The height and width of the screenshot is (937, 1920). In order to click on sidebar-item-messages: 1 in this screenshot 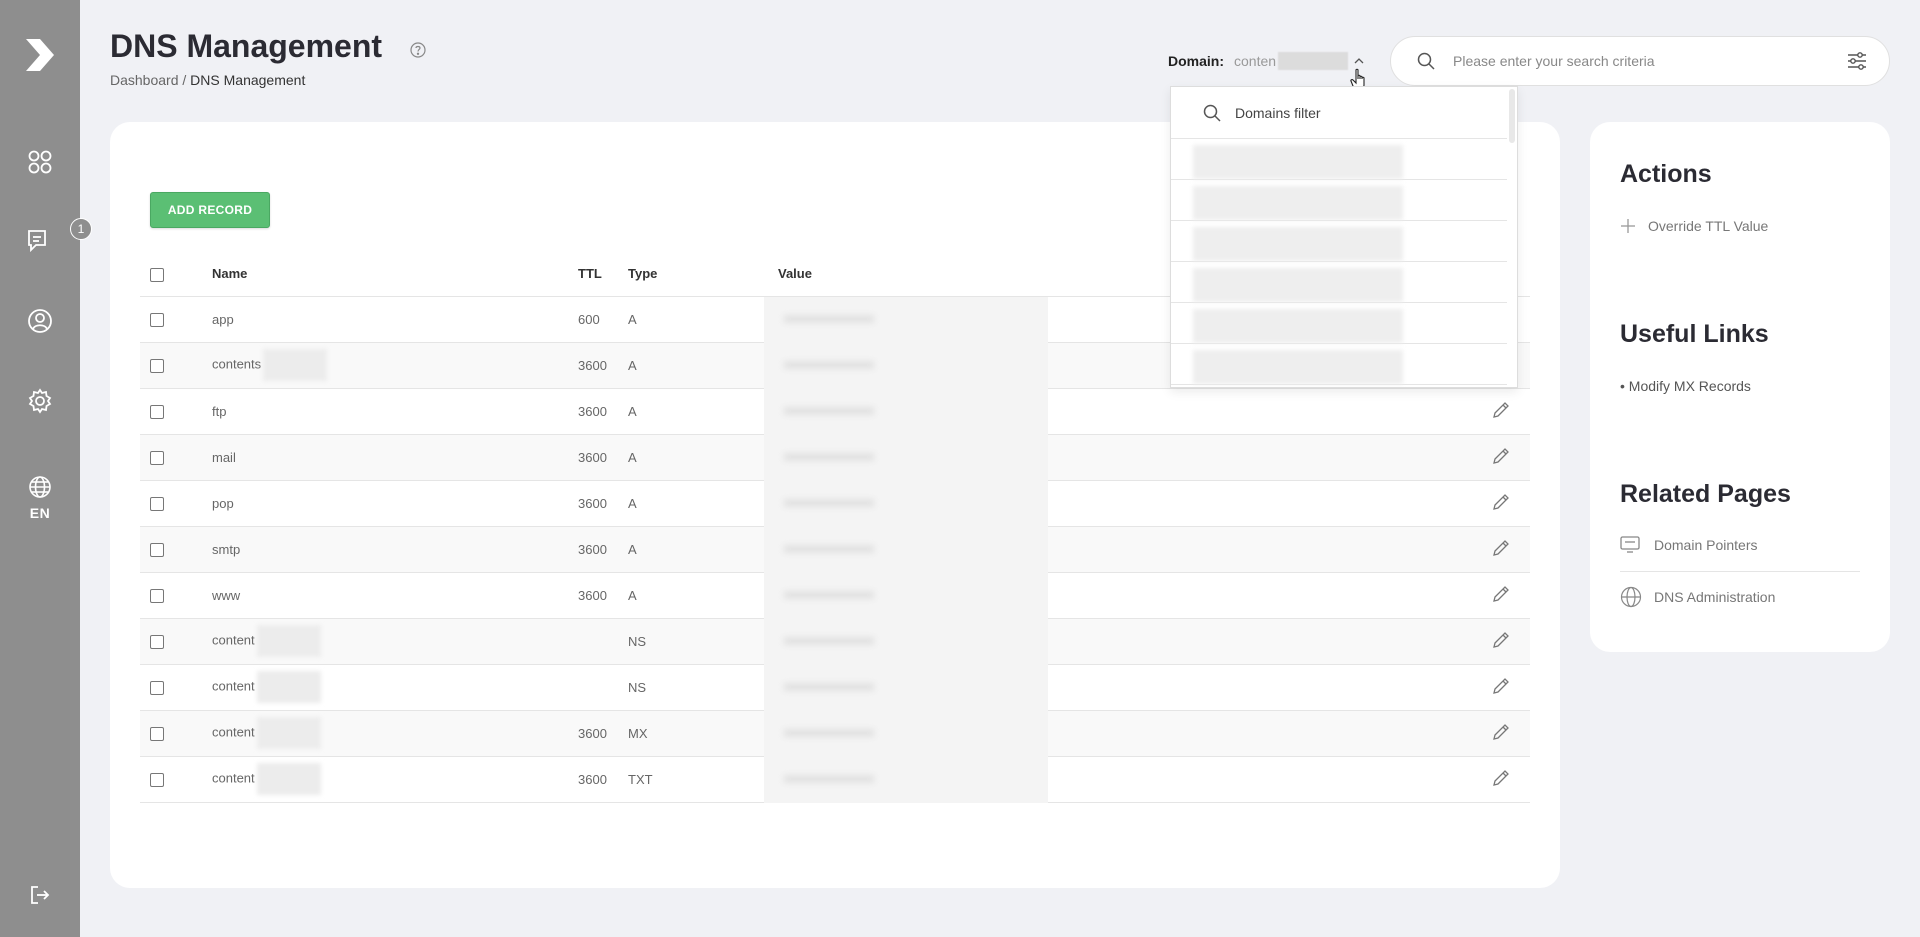, I will do `click(46, 238)`.